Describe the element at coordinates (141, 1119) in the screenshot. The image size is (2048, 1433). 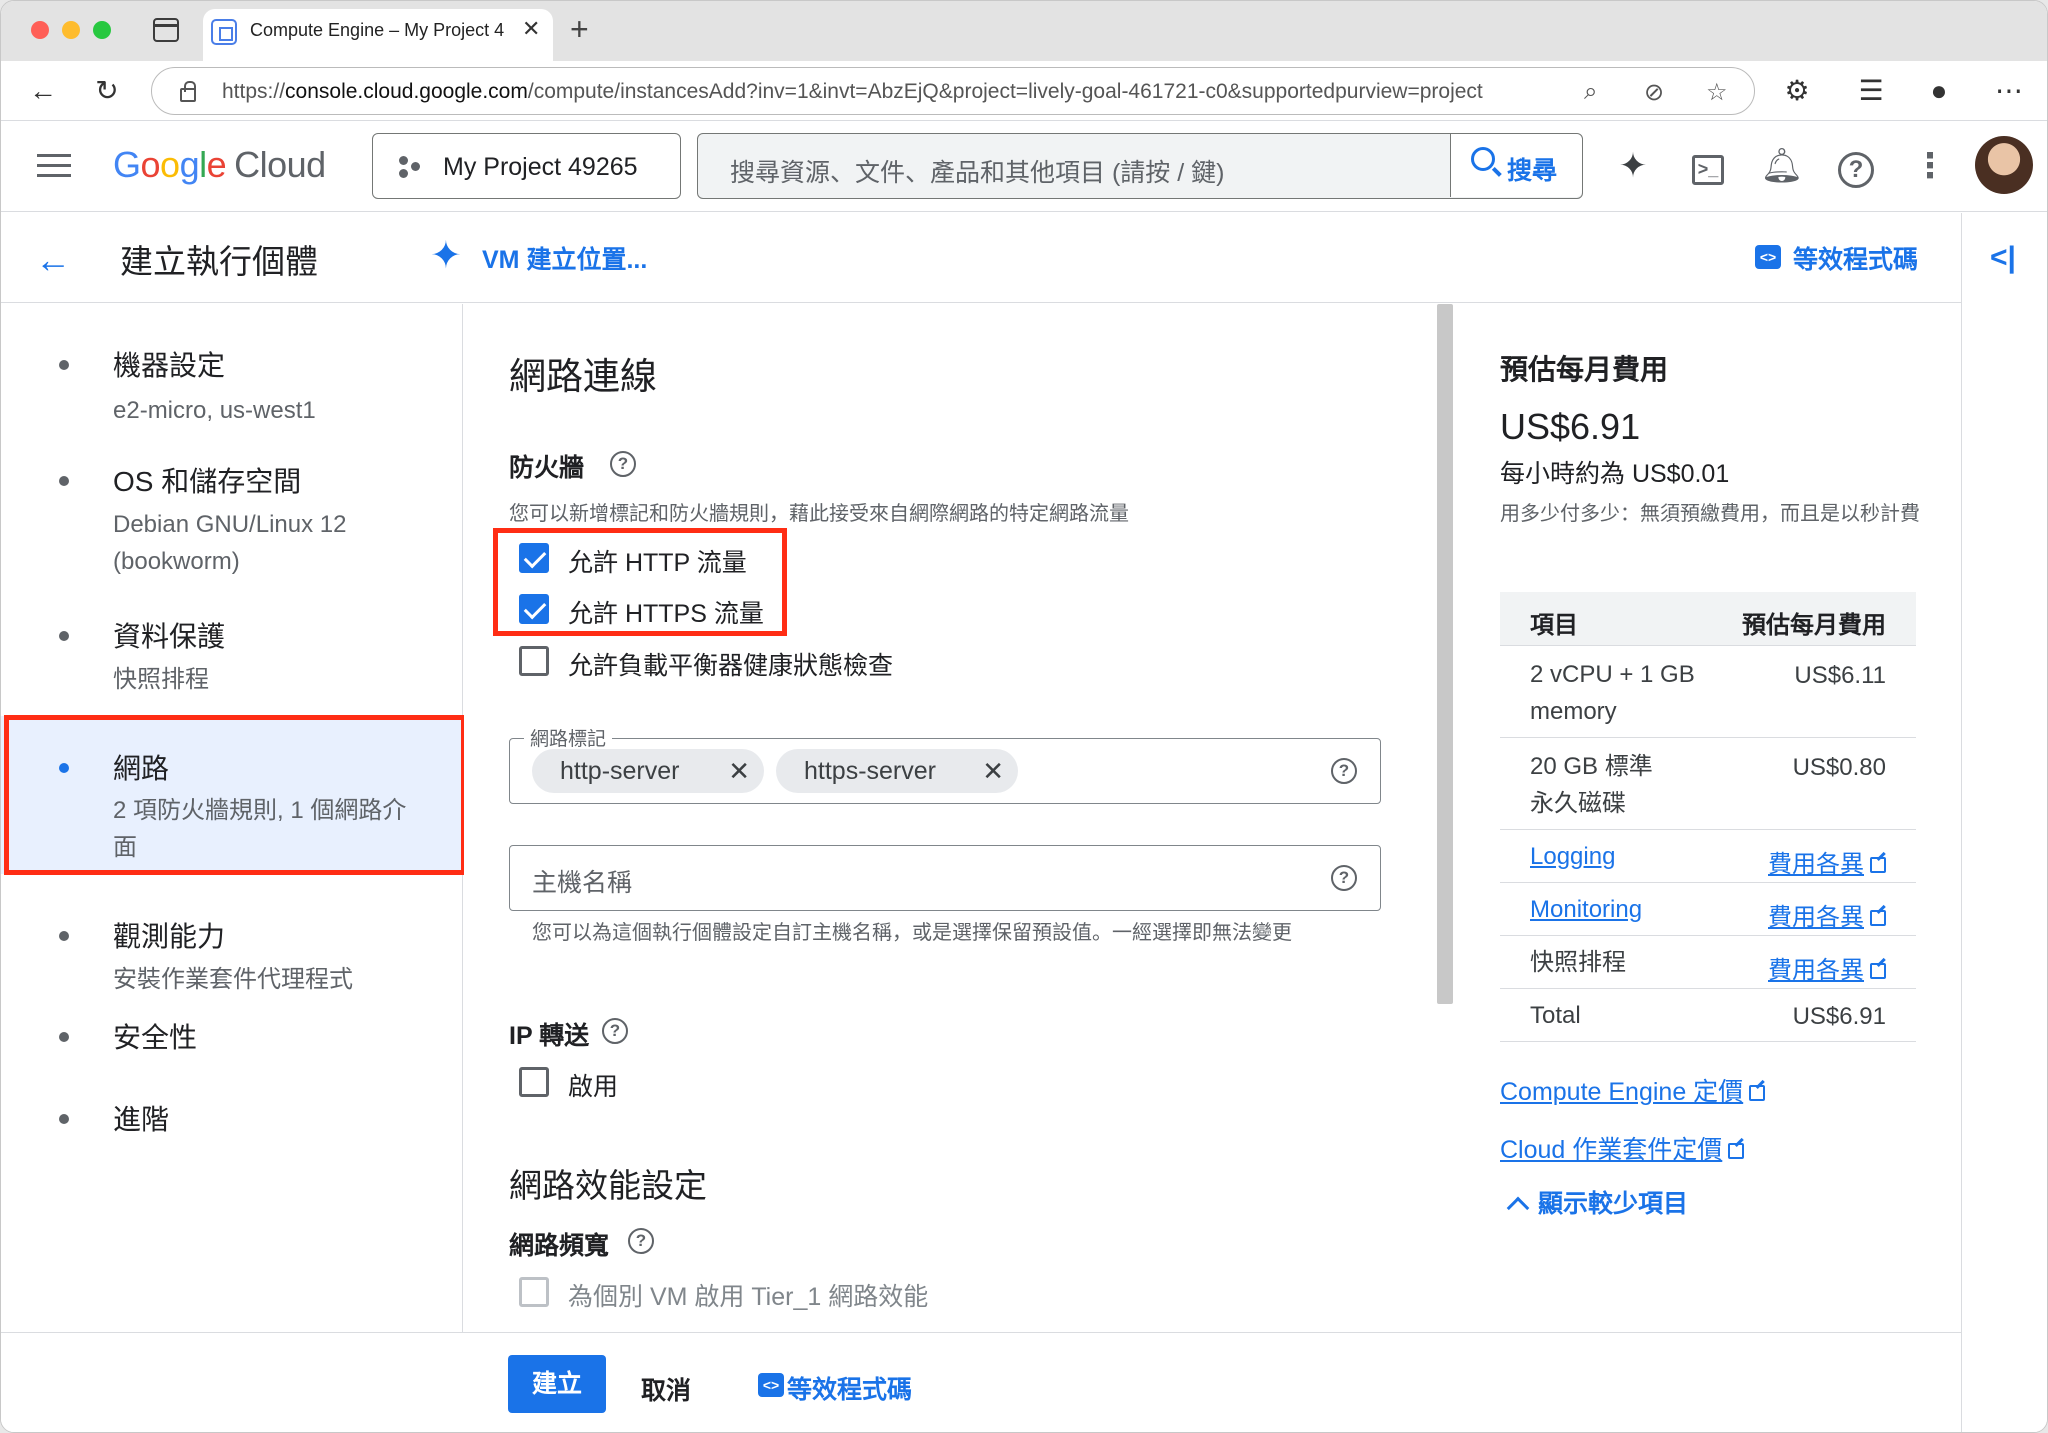
I see `nav-step-title: 進階` at that location.